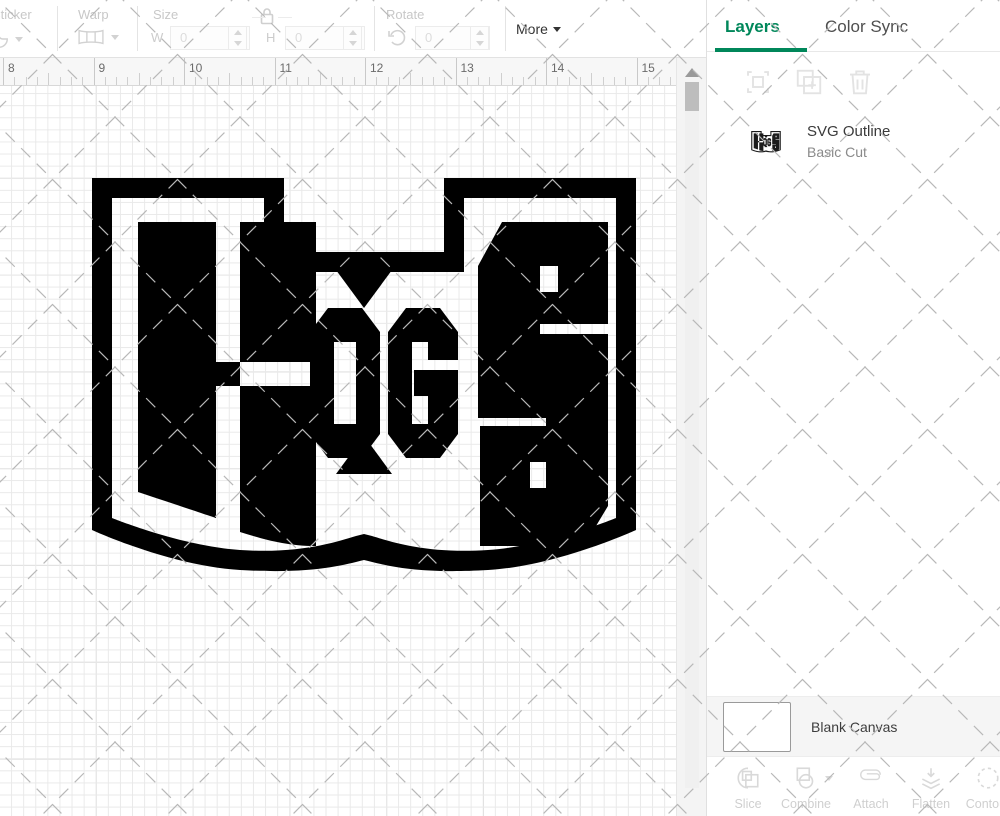 This screenshot has width=1000, height=816. I want to click on ruler-number: 10, so click(196, 68).